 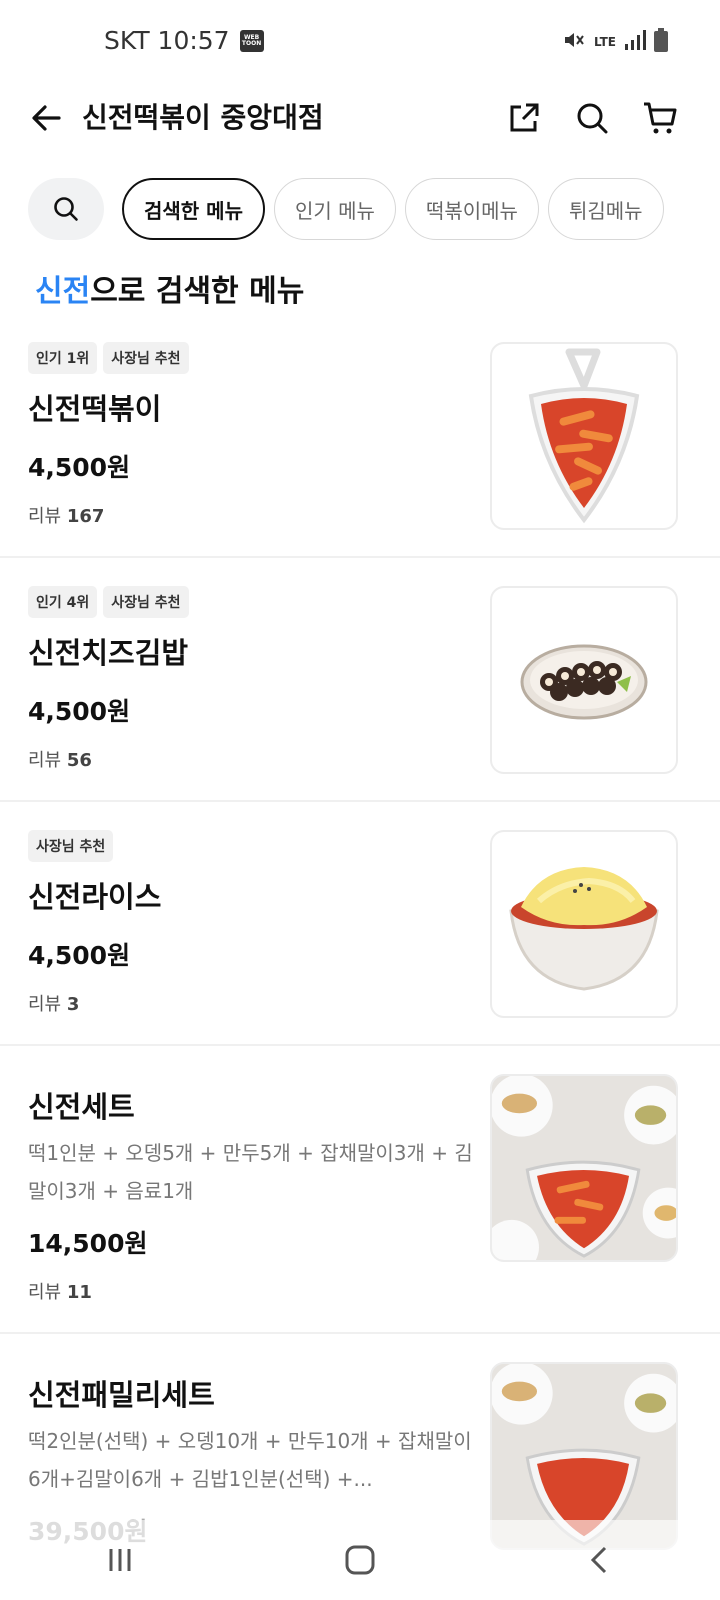 I want to click on arrow-left-icon, so click(x=46, y=118).